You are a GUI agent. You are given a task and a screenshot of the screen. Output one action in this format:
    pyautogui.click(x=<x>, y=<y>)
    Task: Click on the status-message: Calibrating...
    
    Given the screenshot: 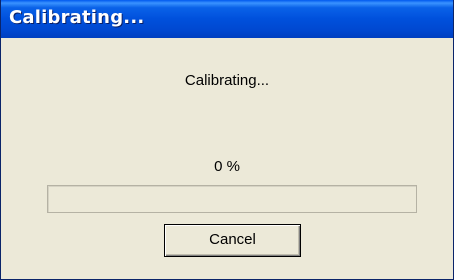 What is the action you would take?
    pyautogui.click(x=227, y=80)
    